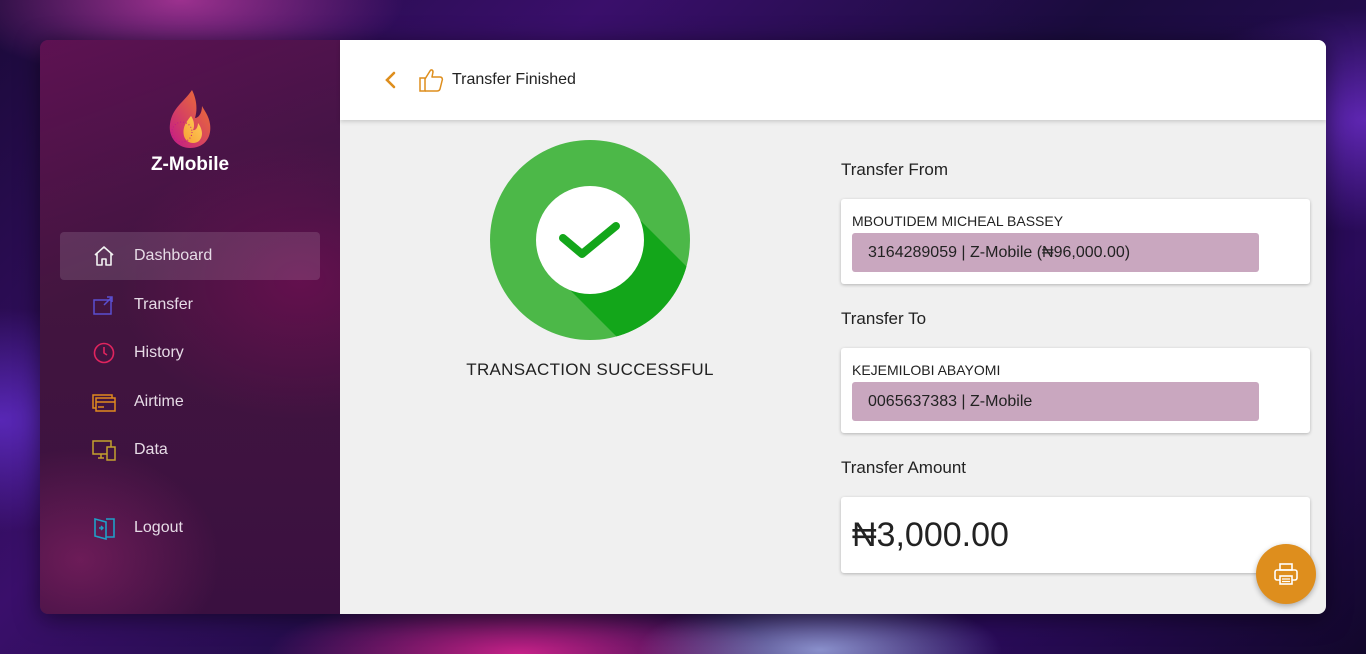 The image size is (1366, 654). What do you see at coordinates (173, 255) in the screenshot?
I see `sidebar-item-label: Dashboard` at bounding box center [173, 255].